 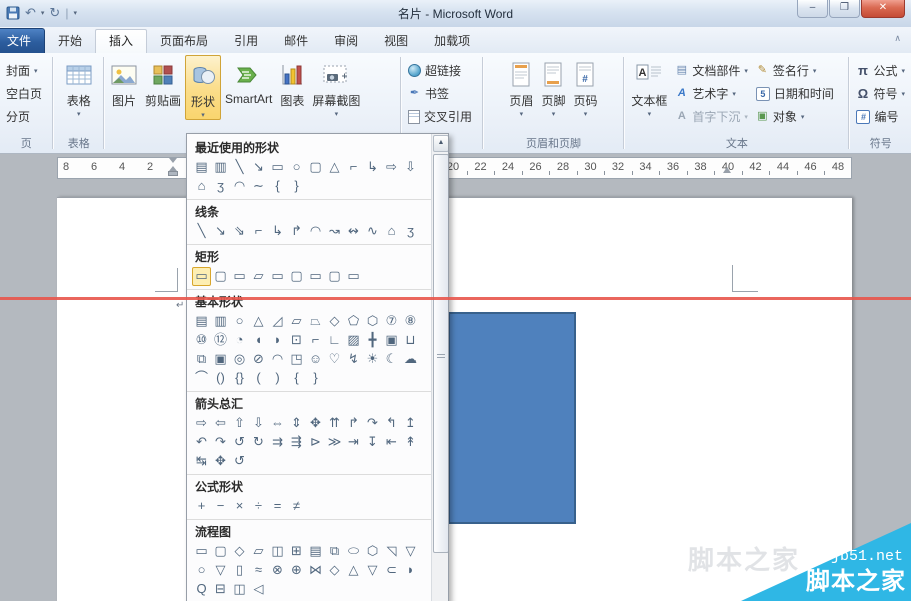 I want to click on shape-icon: (, so click(x=258, y=378).